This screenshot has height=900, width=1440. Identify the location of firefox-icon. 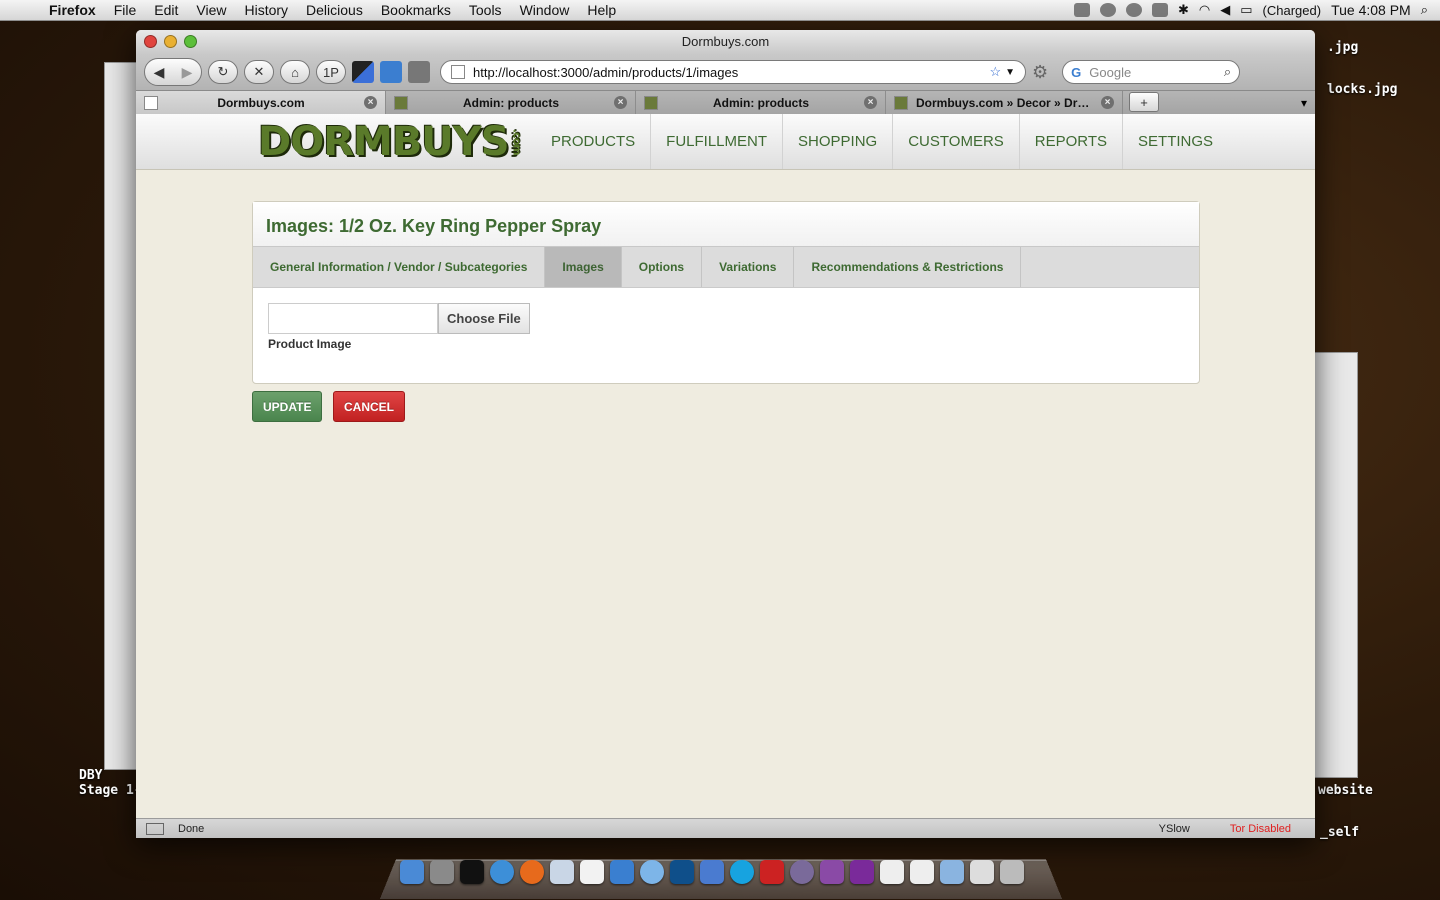
(532, 872).